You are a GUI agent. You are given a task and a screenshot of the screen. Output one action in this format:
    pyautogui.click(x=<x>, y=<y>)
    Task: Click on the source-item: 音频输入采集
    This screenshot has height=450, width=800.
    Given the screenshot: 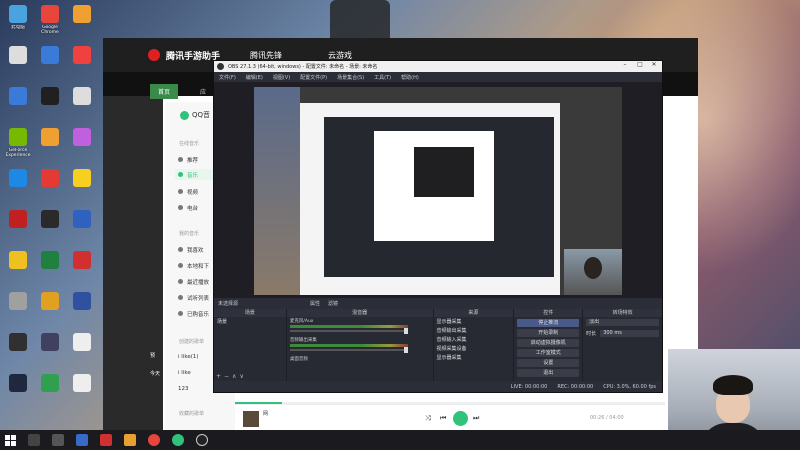 What is the action you would take?
    pyautogui.click(x=474, y=339)
    